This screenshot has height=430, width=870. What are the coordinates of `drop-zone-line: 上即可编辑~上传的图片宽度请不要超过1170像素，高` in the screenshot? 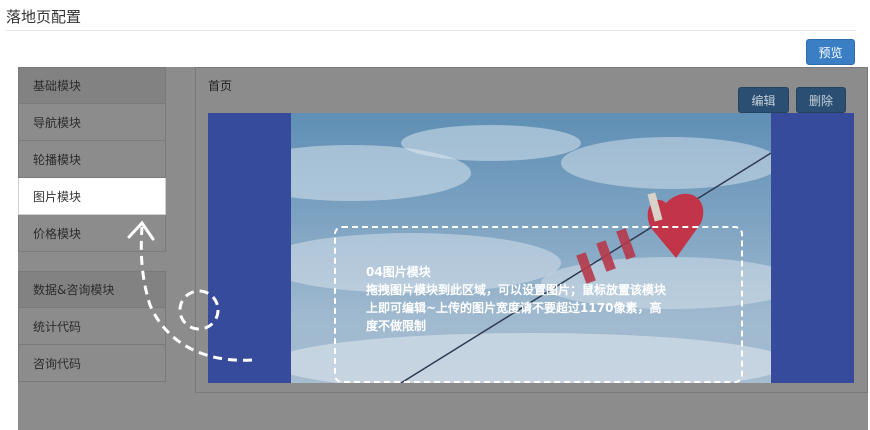 It's located at (514, 308).